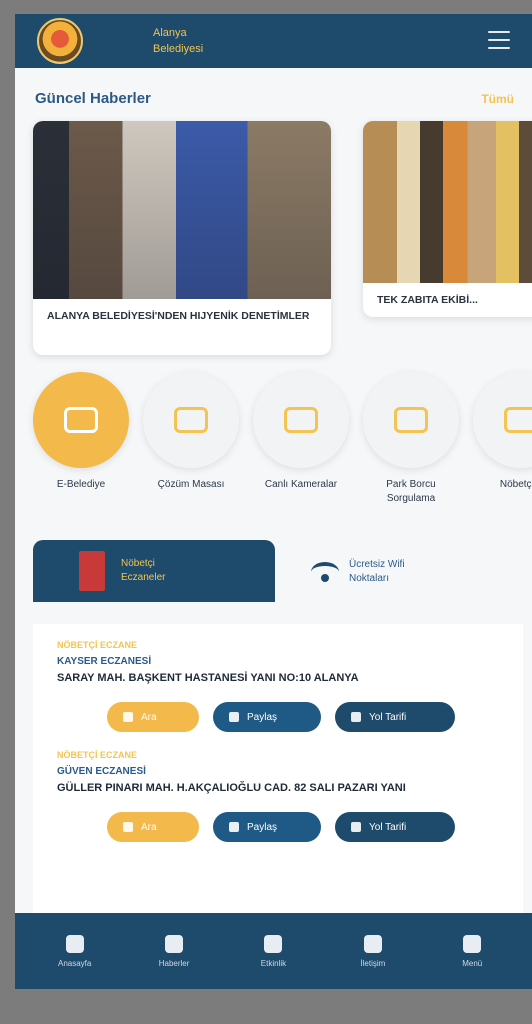 This screenshot has height=1024, width=532. I want to click on nav-item-etkinlik: Etkinlik, so click(273, 951).